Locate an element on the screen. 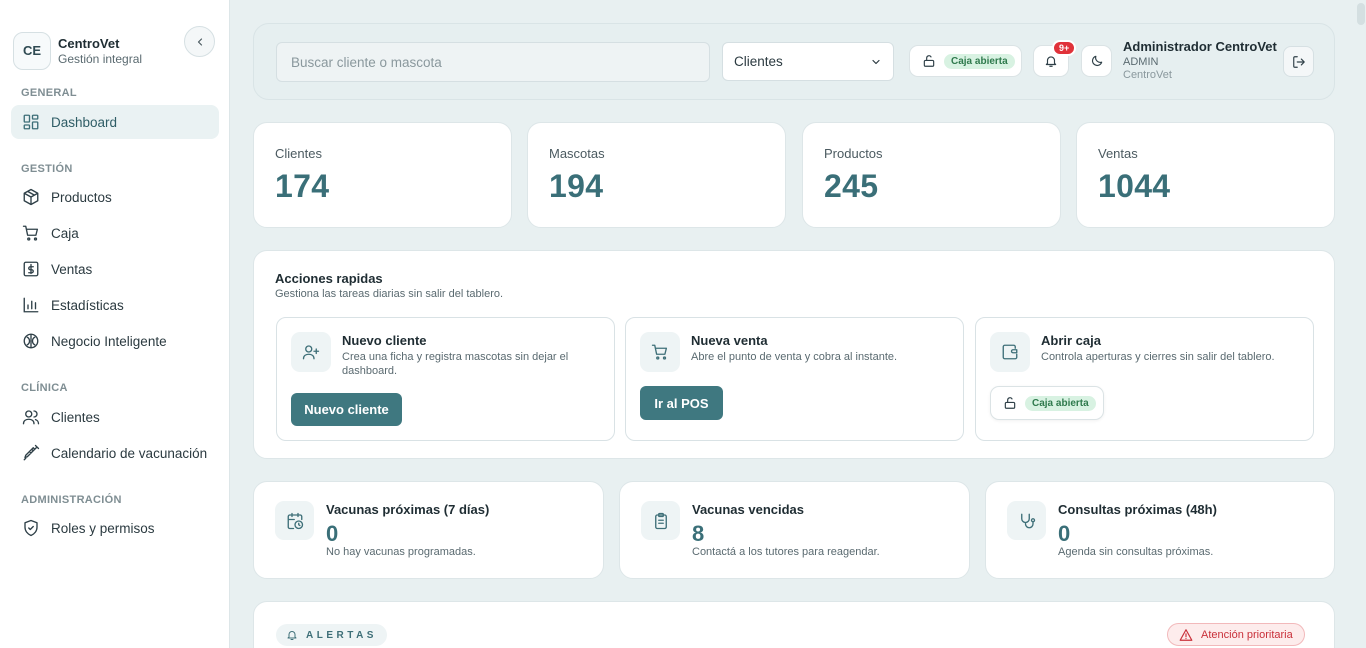 Image resolution: width=1366 pixels, height=648 pixels. shield-icon is located at coordinates (31, 528).